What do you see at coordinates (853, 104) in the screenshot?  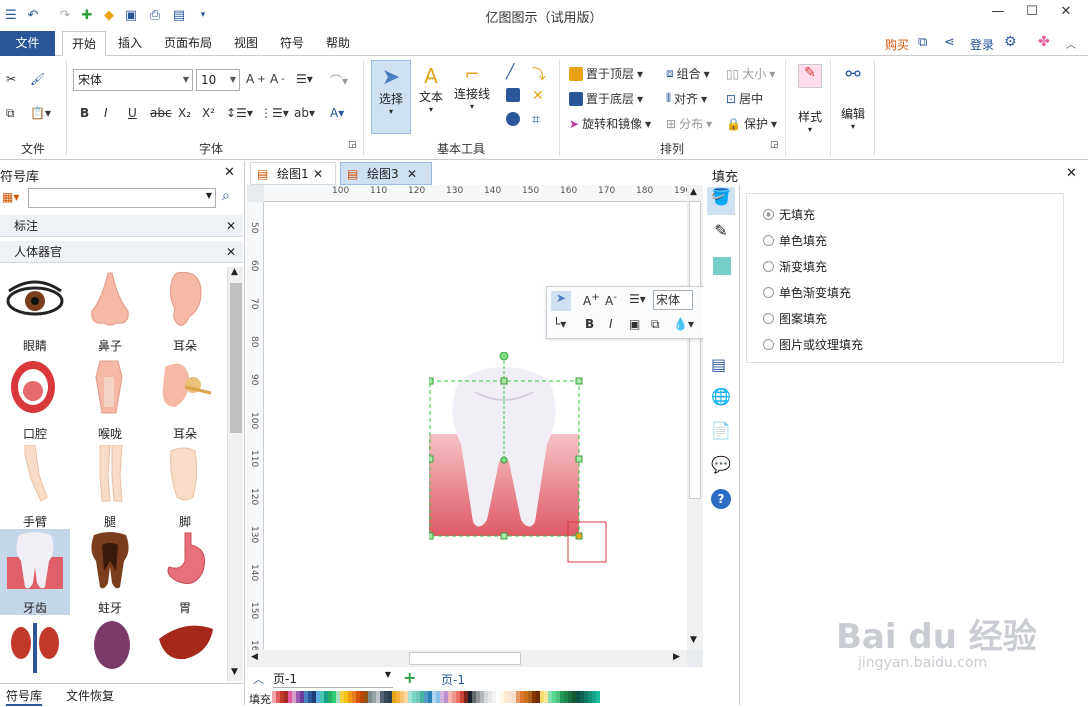 I see `edit-button: ⚯ 编辑 ▾` at bounding box center [853, 104].